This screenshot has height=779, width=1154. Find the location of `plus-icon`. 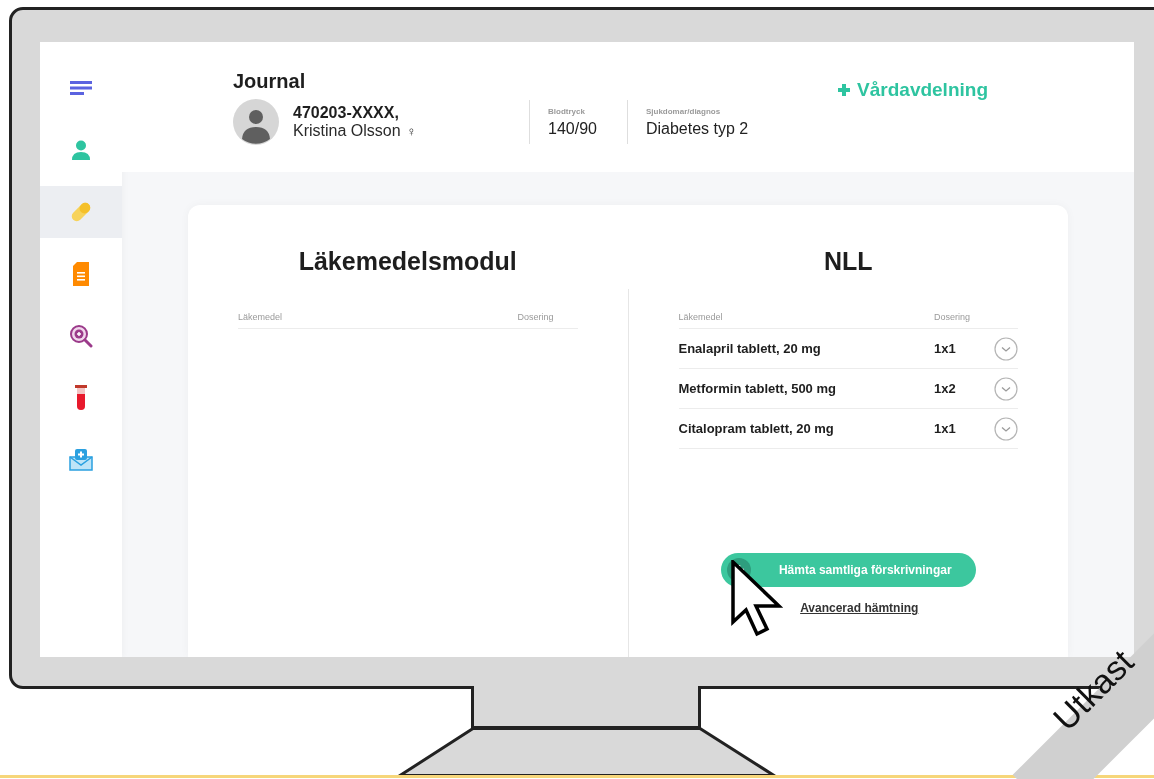

plus-icon is located at coordinates (844, 90).